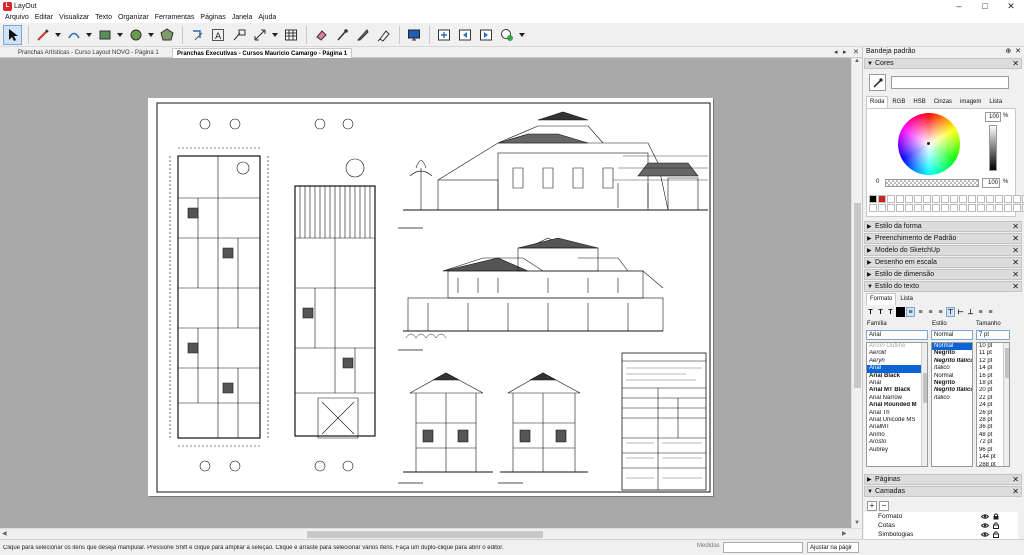 Image resolution: width=1024 pixels, height=555 pixels. Describe the element at coordinates (943, 63) in the screenshot. I see `colors-panel-header: ▼ Cores ✕` at that location.